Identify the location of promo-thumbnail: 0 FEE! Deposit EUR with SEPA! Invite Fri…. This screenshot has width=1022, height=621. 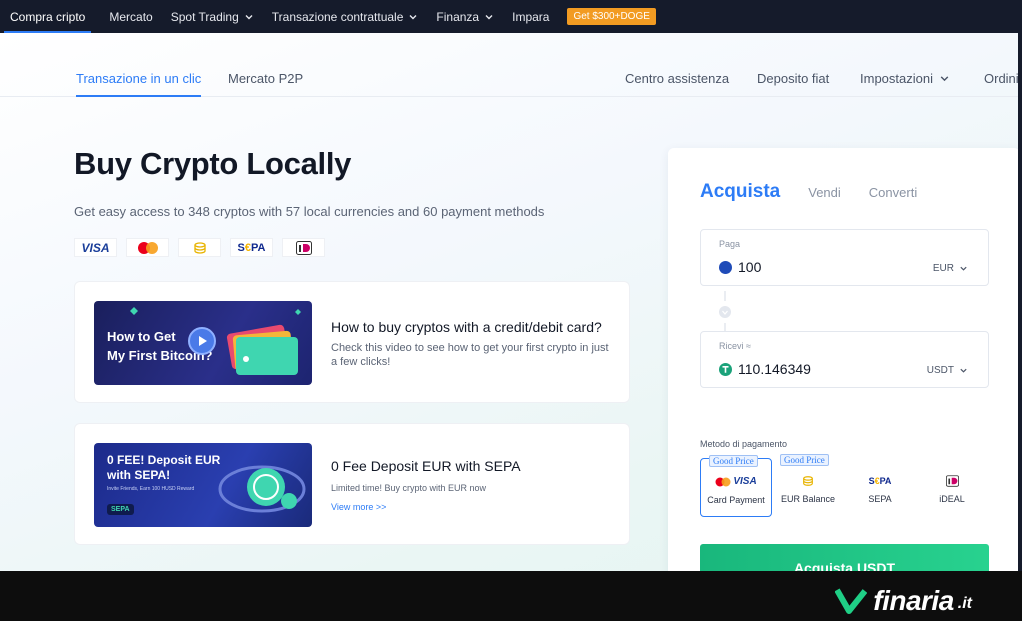
(203, 485).